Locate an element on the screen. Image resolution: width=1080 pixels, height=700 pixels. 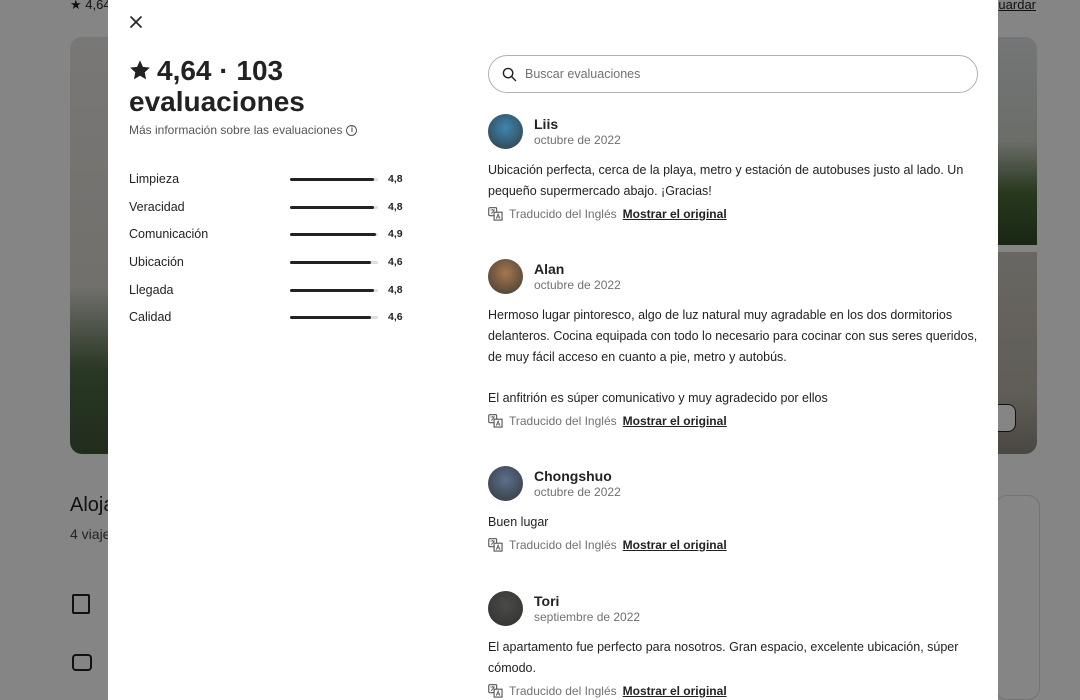
close-icon is located at coordinates (136, 22).